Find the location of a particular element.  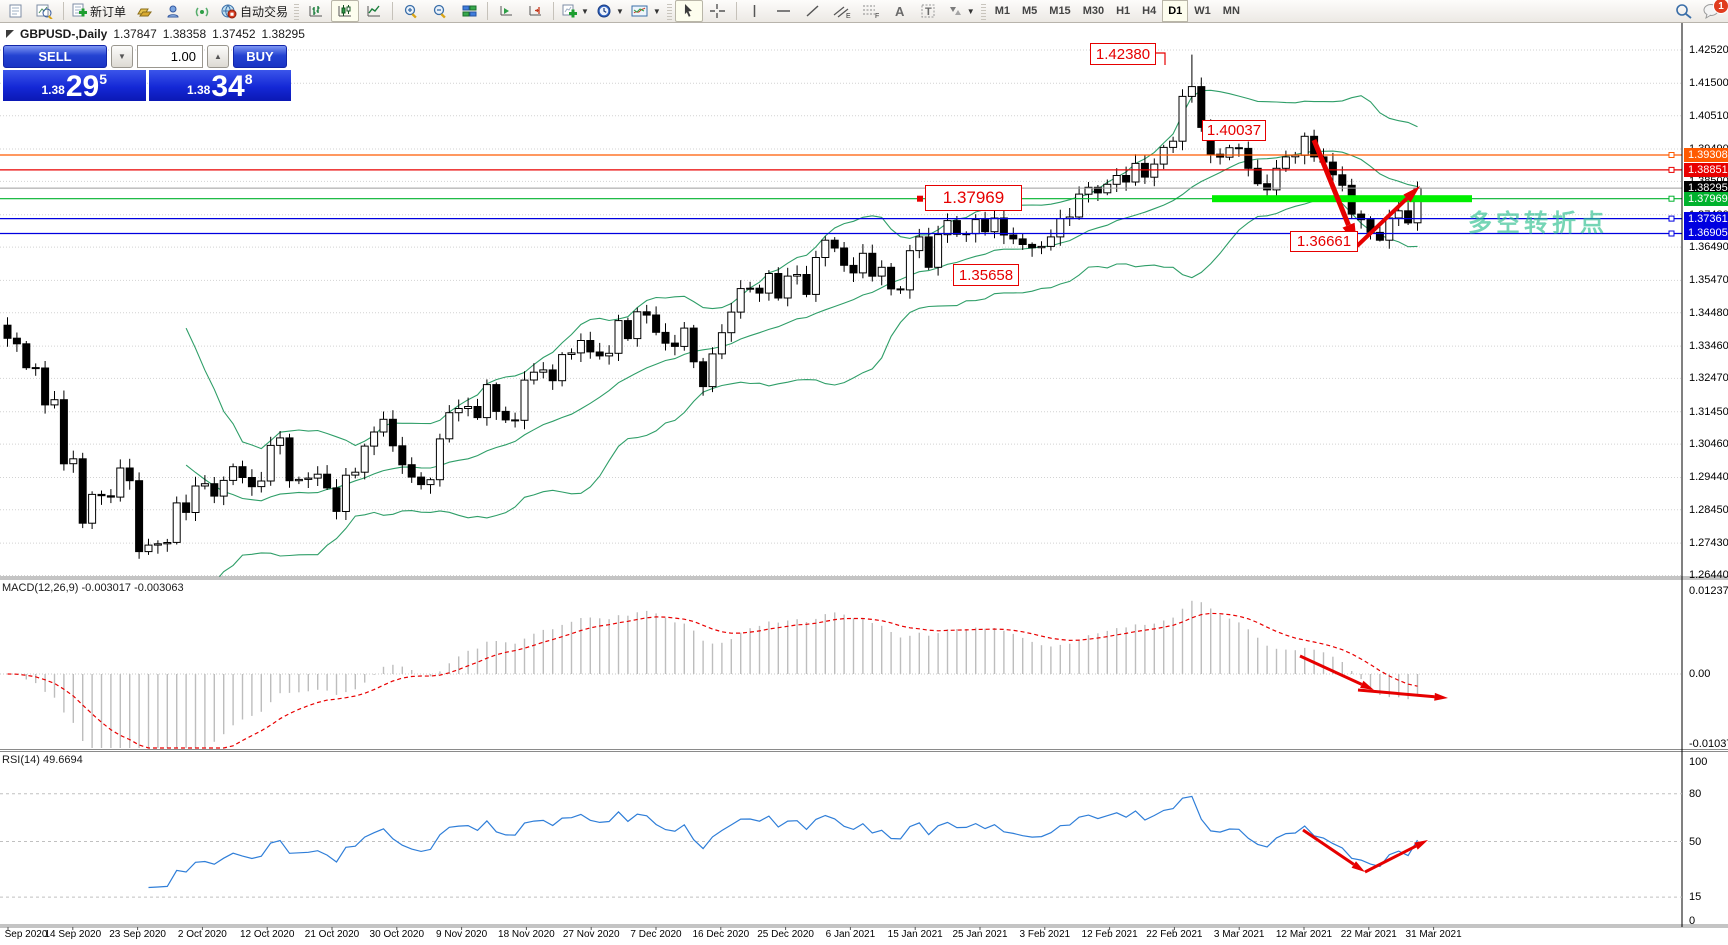

sell-price-button: 1.38 29 5 is located at coordinates (74, 86).